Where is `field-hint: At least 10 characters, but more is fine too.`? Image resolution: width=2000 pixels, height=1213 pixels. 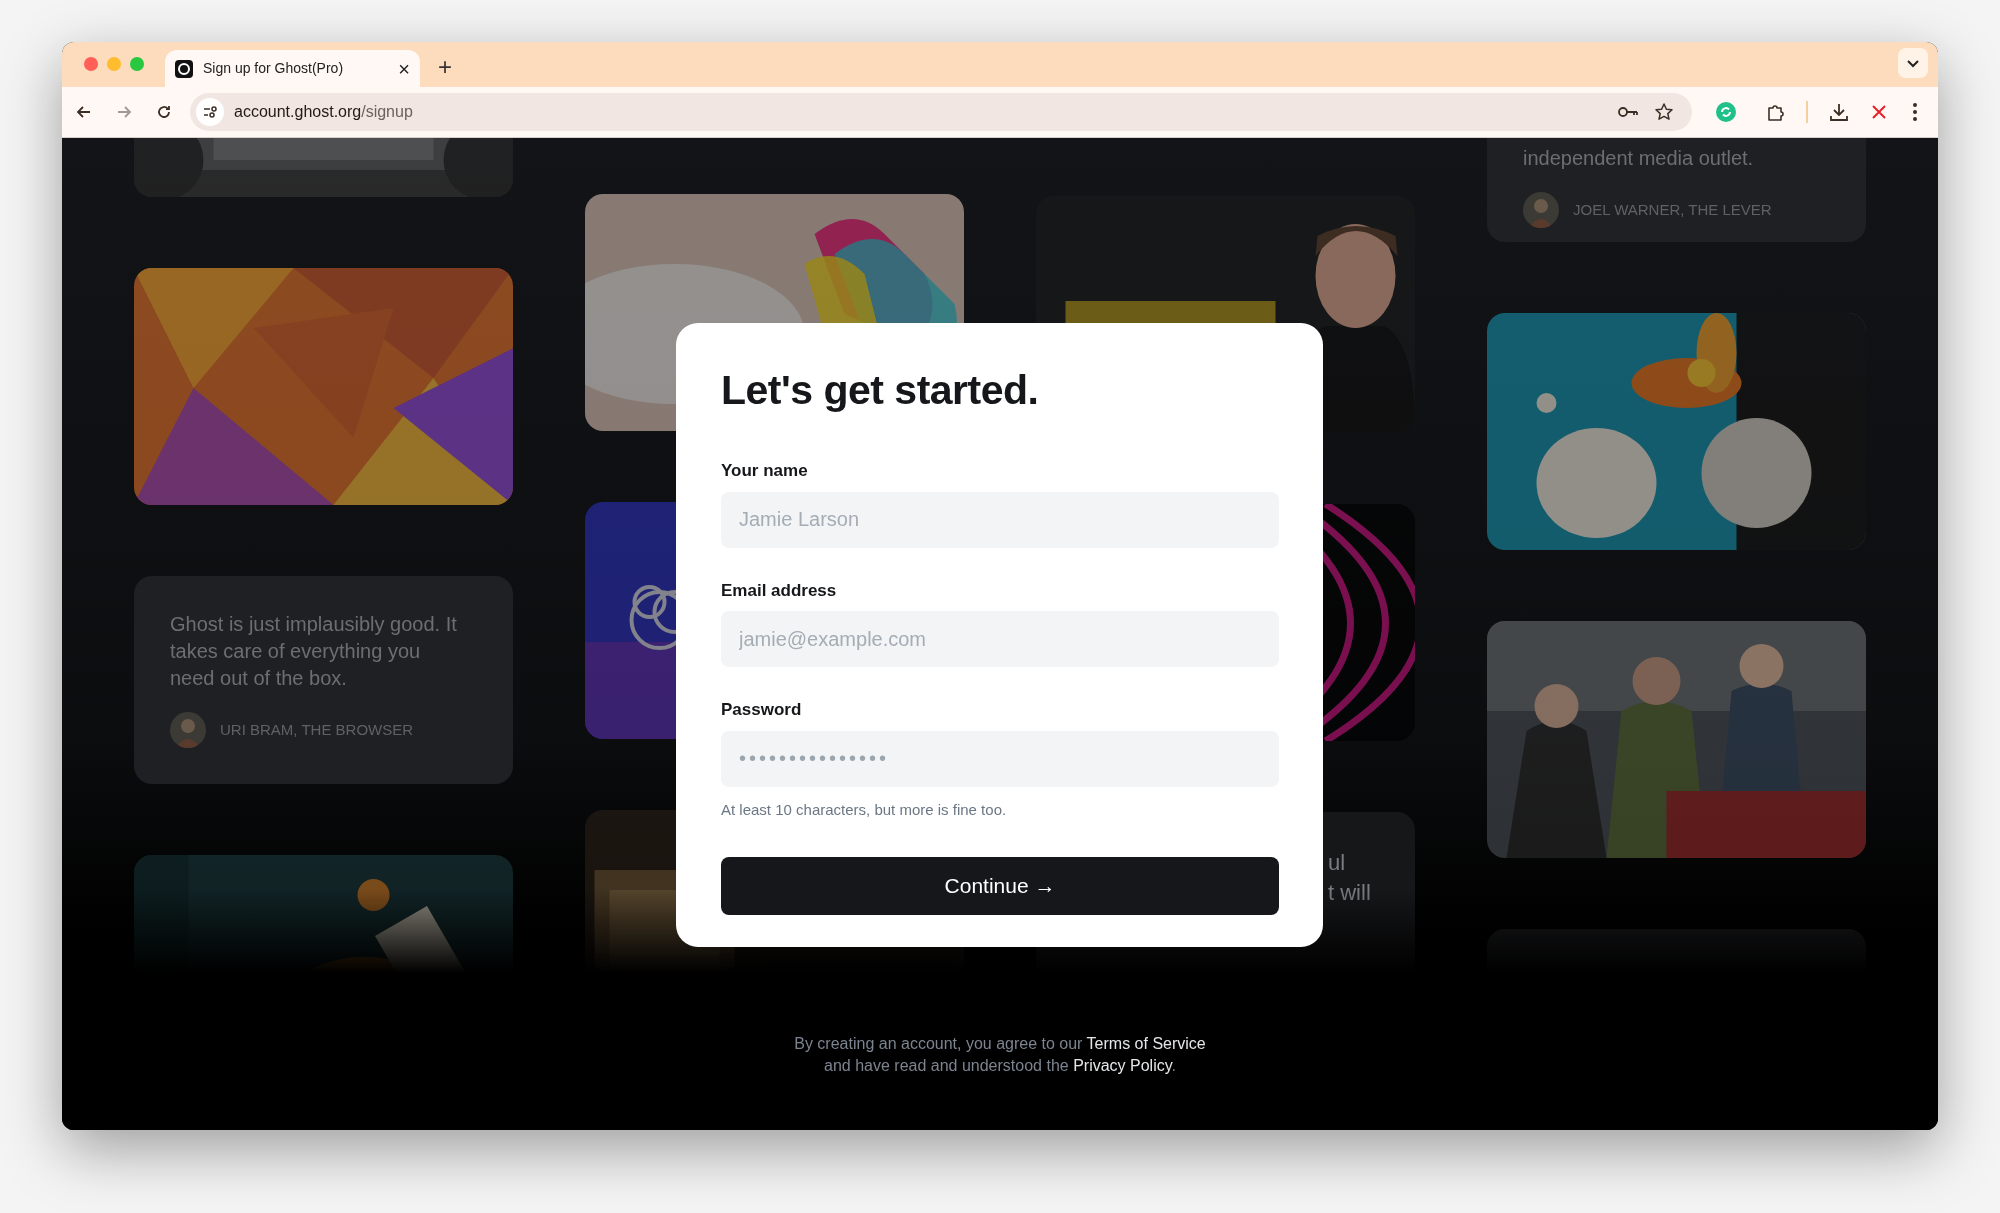 field-hint: At least 10 characters, but more is fine too. is located at coordinates (864, 809).